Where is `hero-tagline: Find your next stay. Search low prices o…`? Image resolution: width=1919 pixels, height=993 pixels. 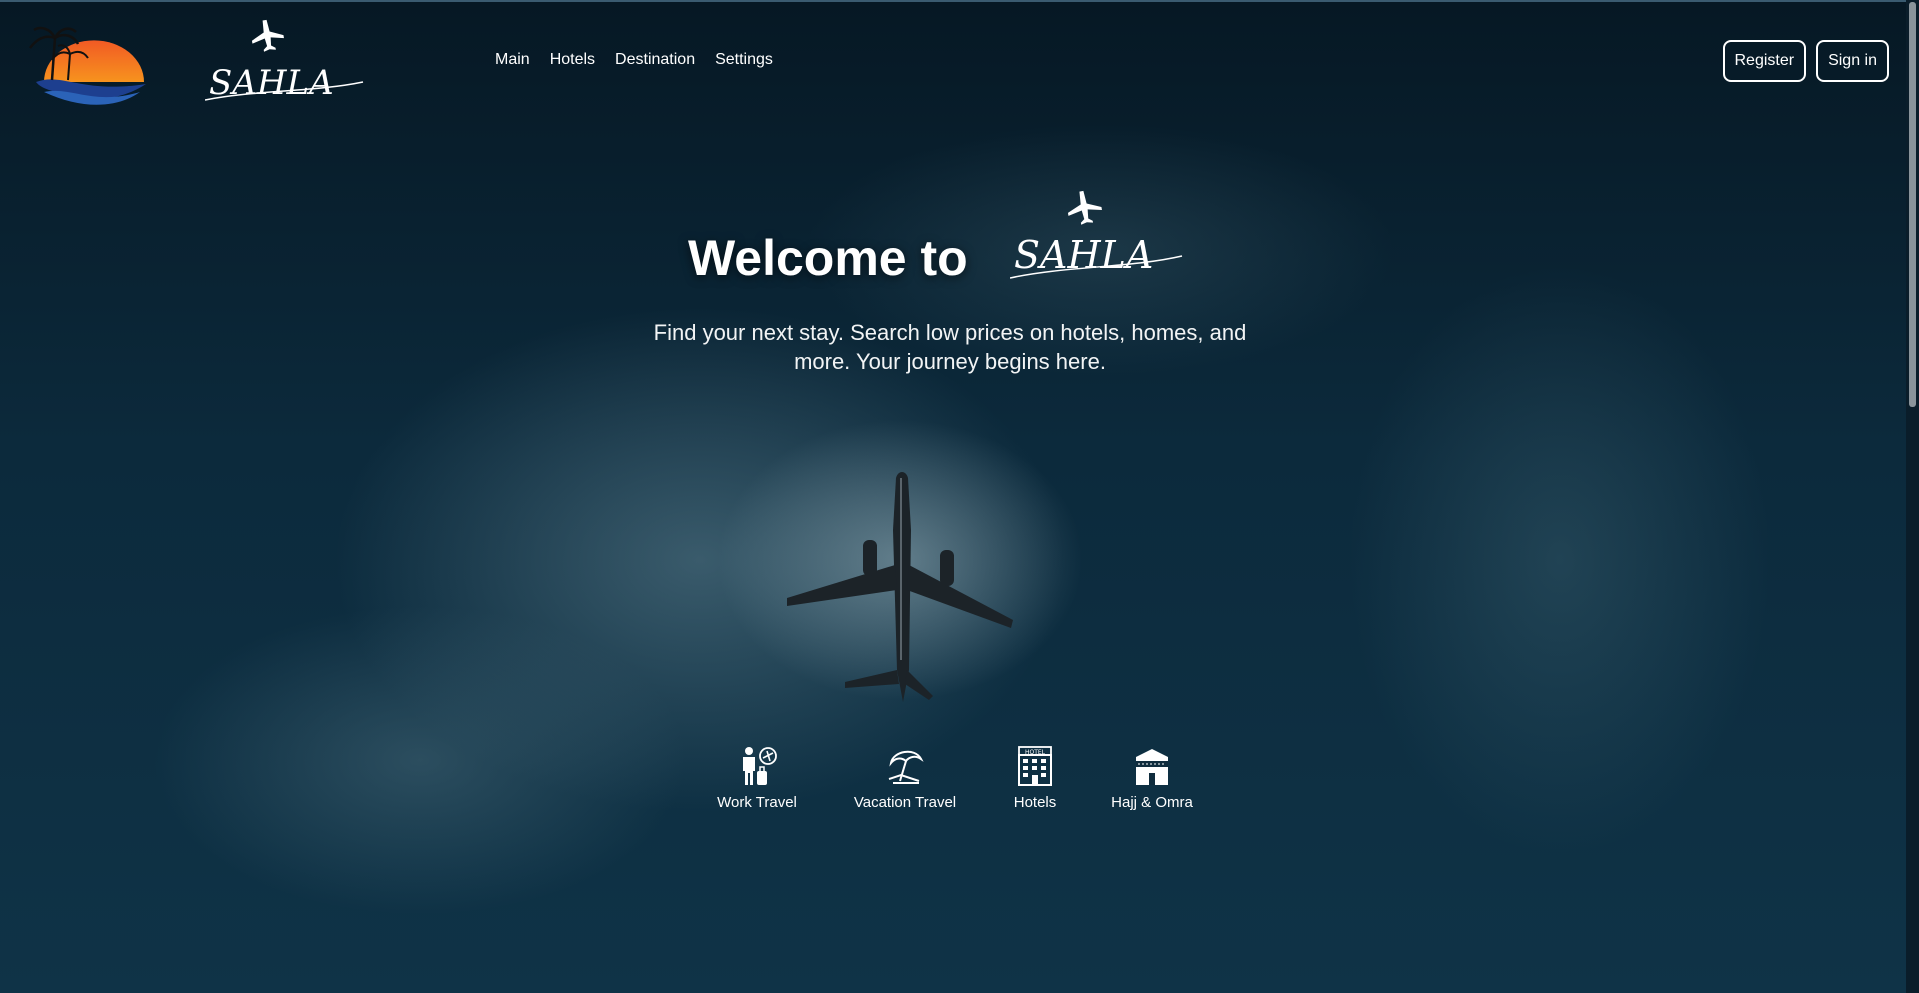
hero-tagline: Find your next stay. Search low prices o… is located at coordinates (950, 347).